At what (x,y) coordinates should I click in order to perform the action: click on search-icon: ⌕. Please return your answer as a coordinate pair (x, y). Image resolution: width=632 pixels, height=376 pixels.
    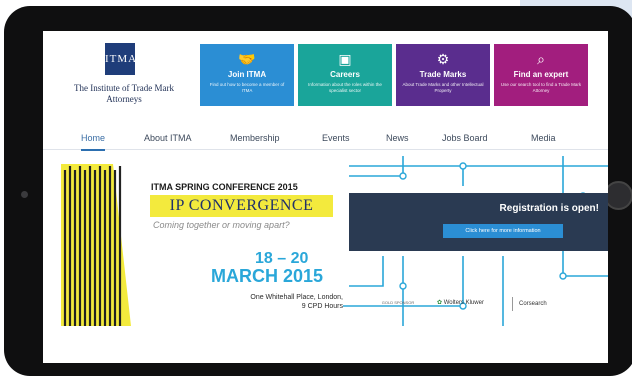
    Looking at the image, I should click on (541, 59).